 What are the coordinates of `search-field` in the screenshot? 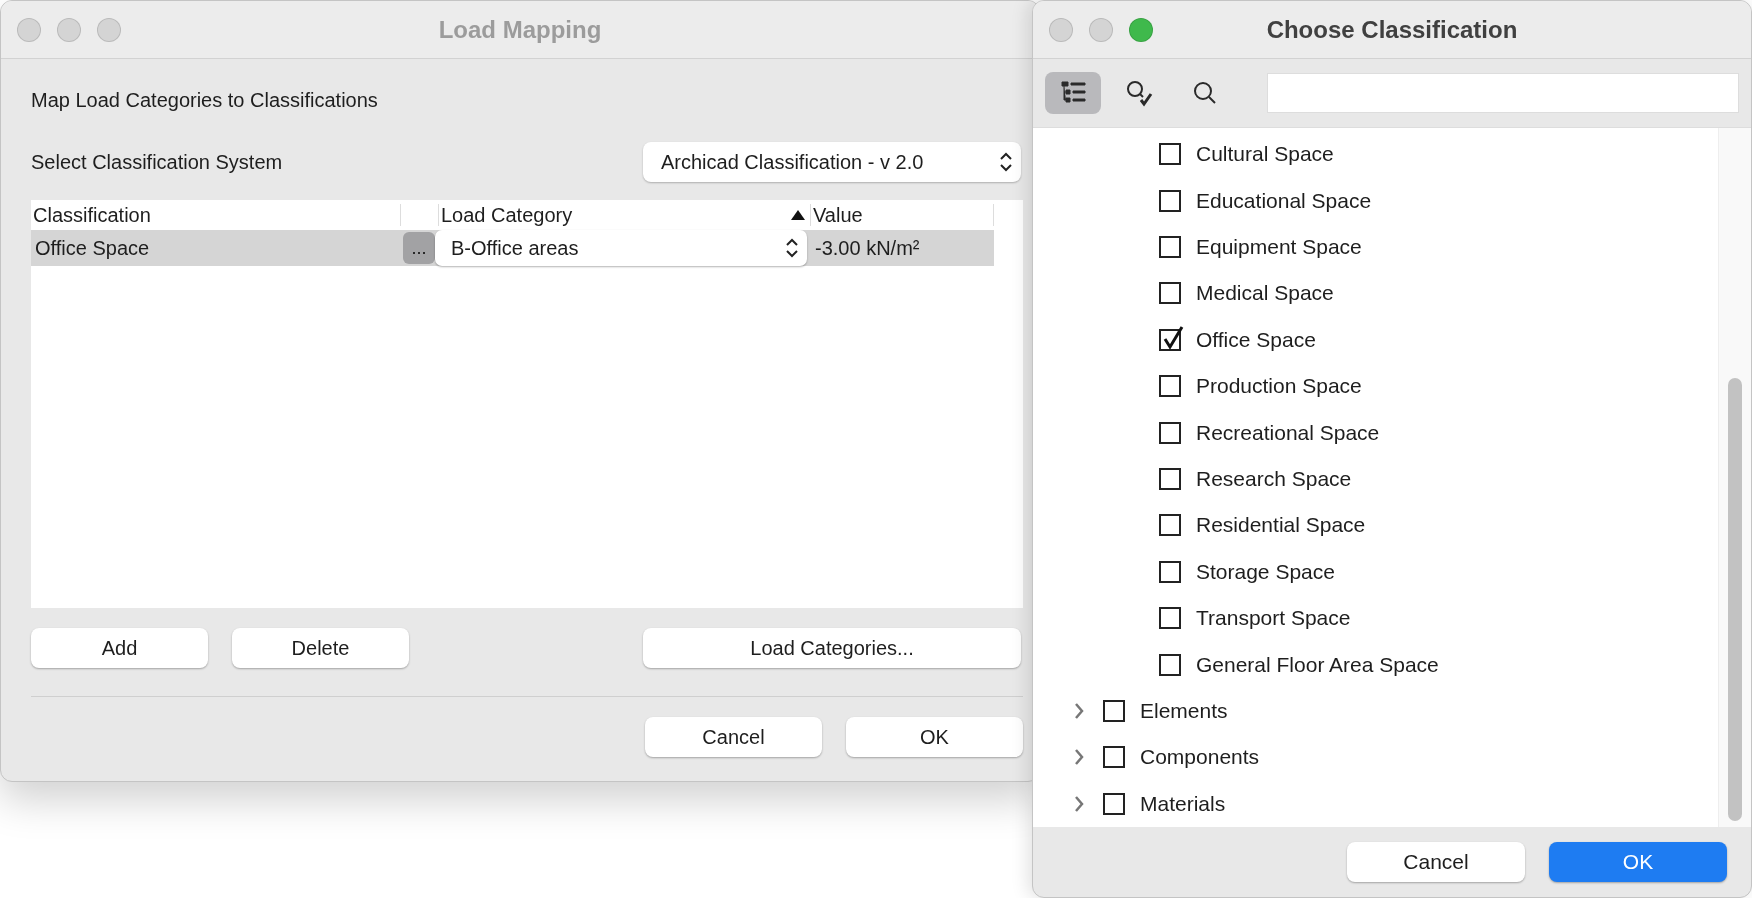 It's located at (1503, 93).